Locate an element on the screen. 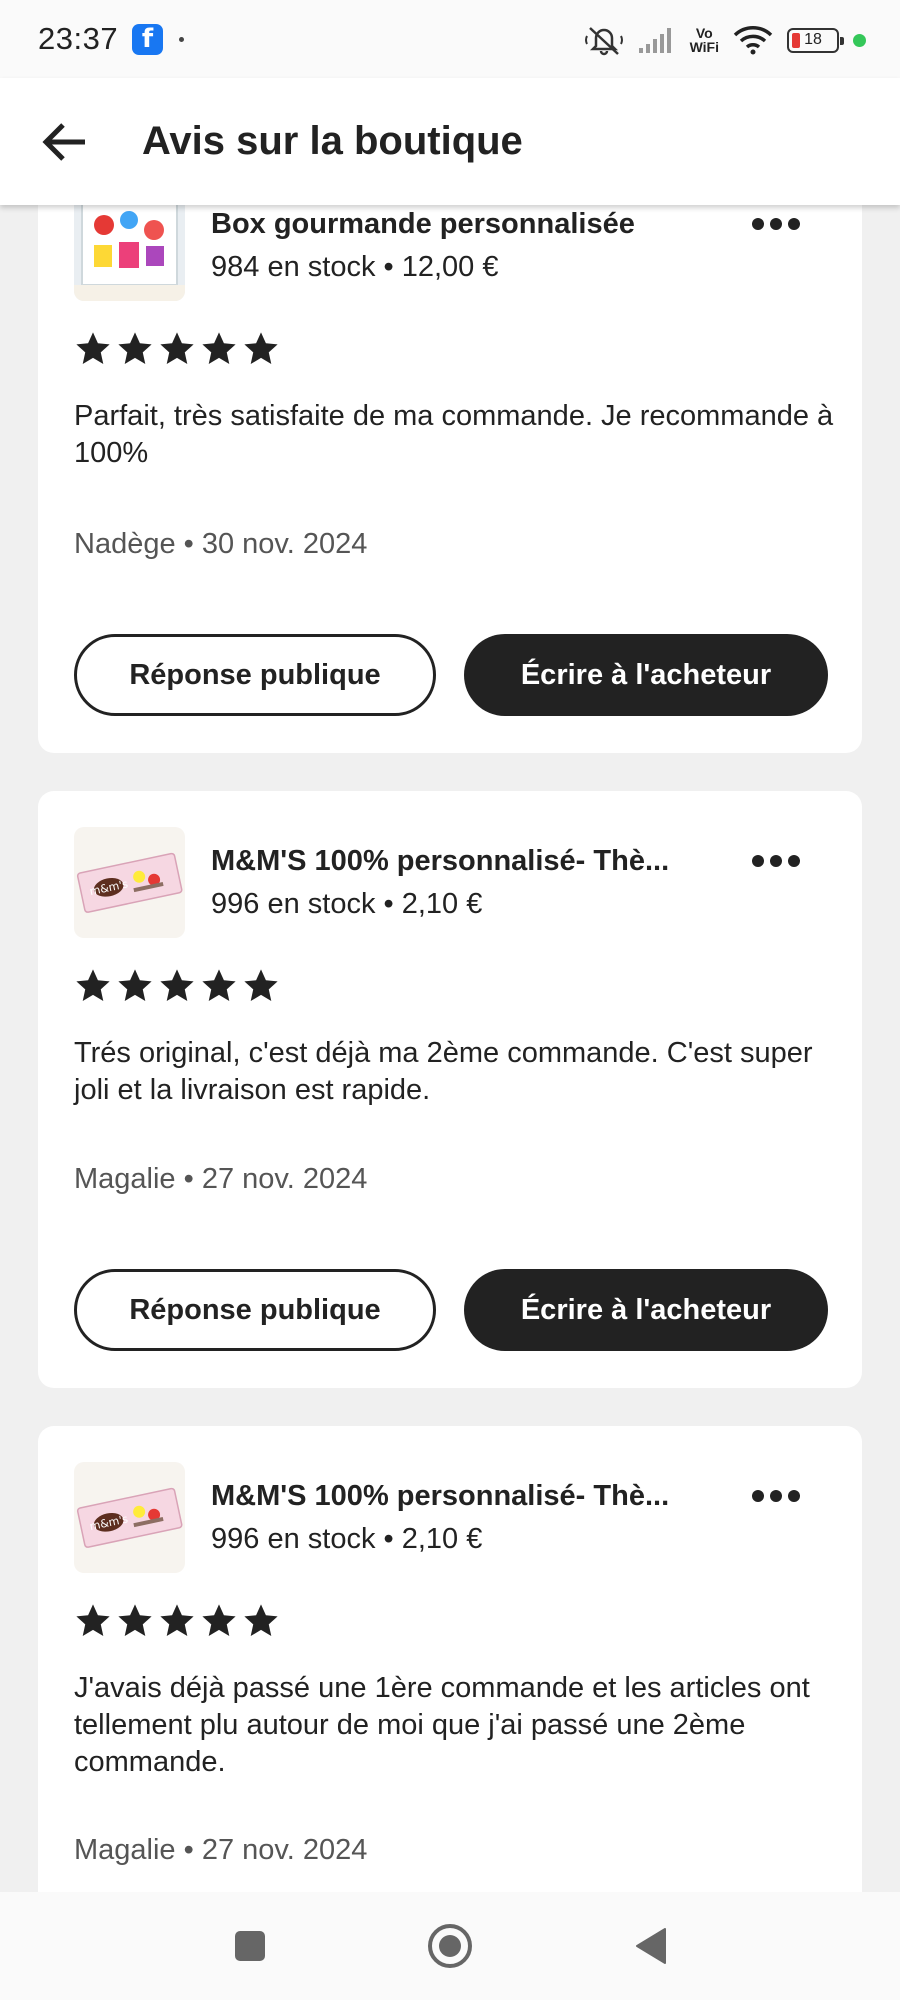  recents-square-icon is located at coordinates (250, 1946).